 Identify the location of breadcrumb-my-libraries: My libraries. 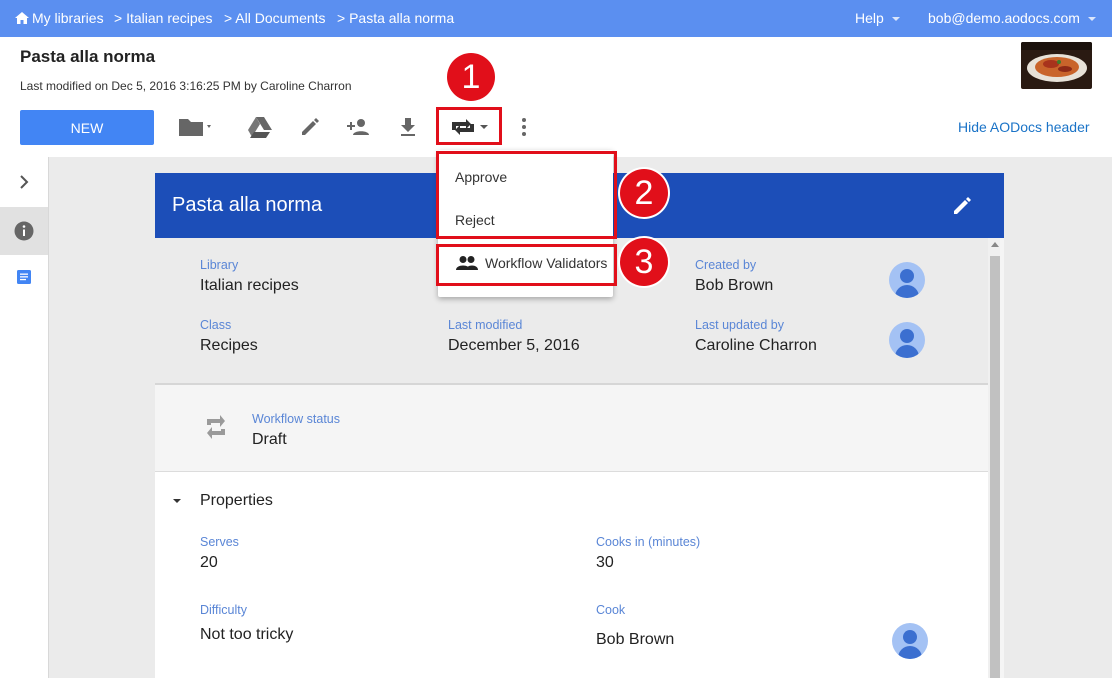
(59, 18).